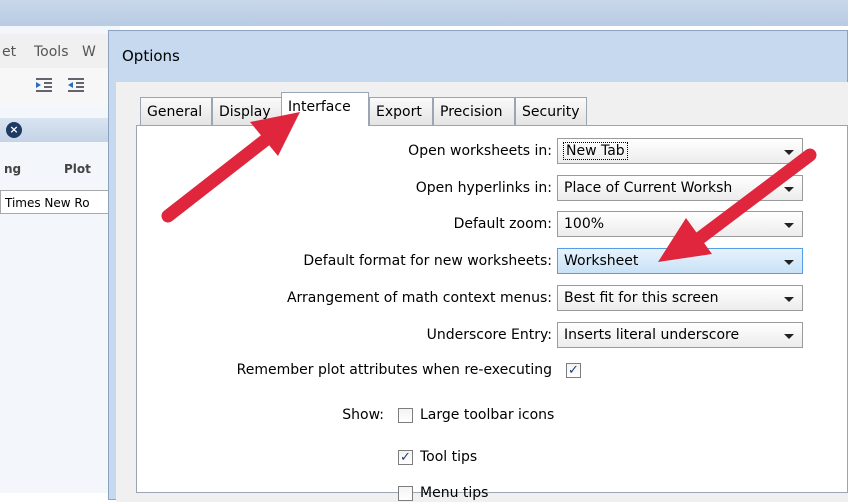 The height and width of the screenshot is (502, 848). Describe the element at coordinates (680, 151) in the screenshot. I see `open-worksheets-select: New Tab` at that location.